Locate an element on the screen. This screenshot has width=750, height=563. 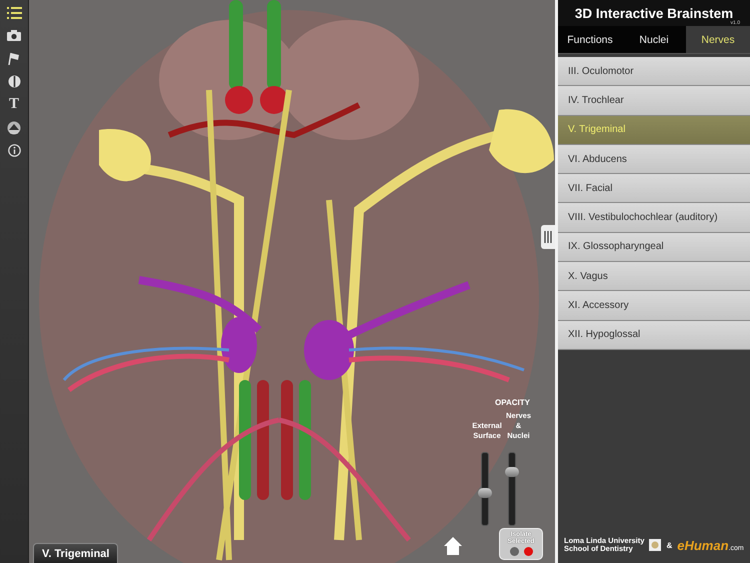
category-tab: Nerves is located at coordinates (718, 39).